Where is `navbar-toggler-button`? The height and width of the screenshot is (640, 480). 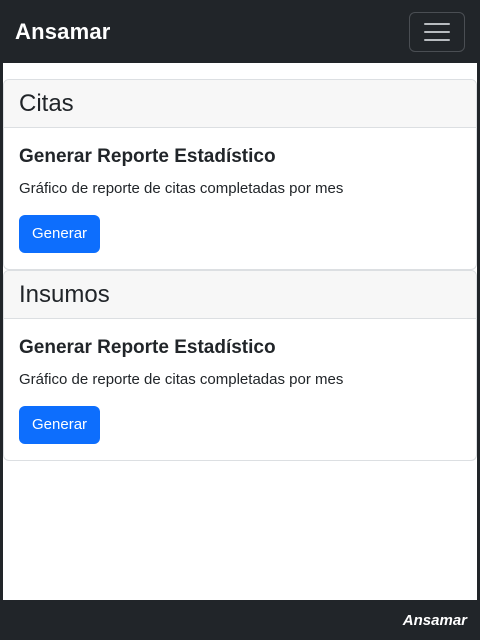
navbar-toggler-button is located at coordinates (437, 31).